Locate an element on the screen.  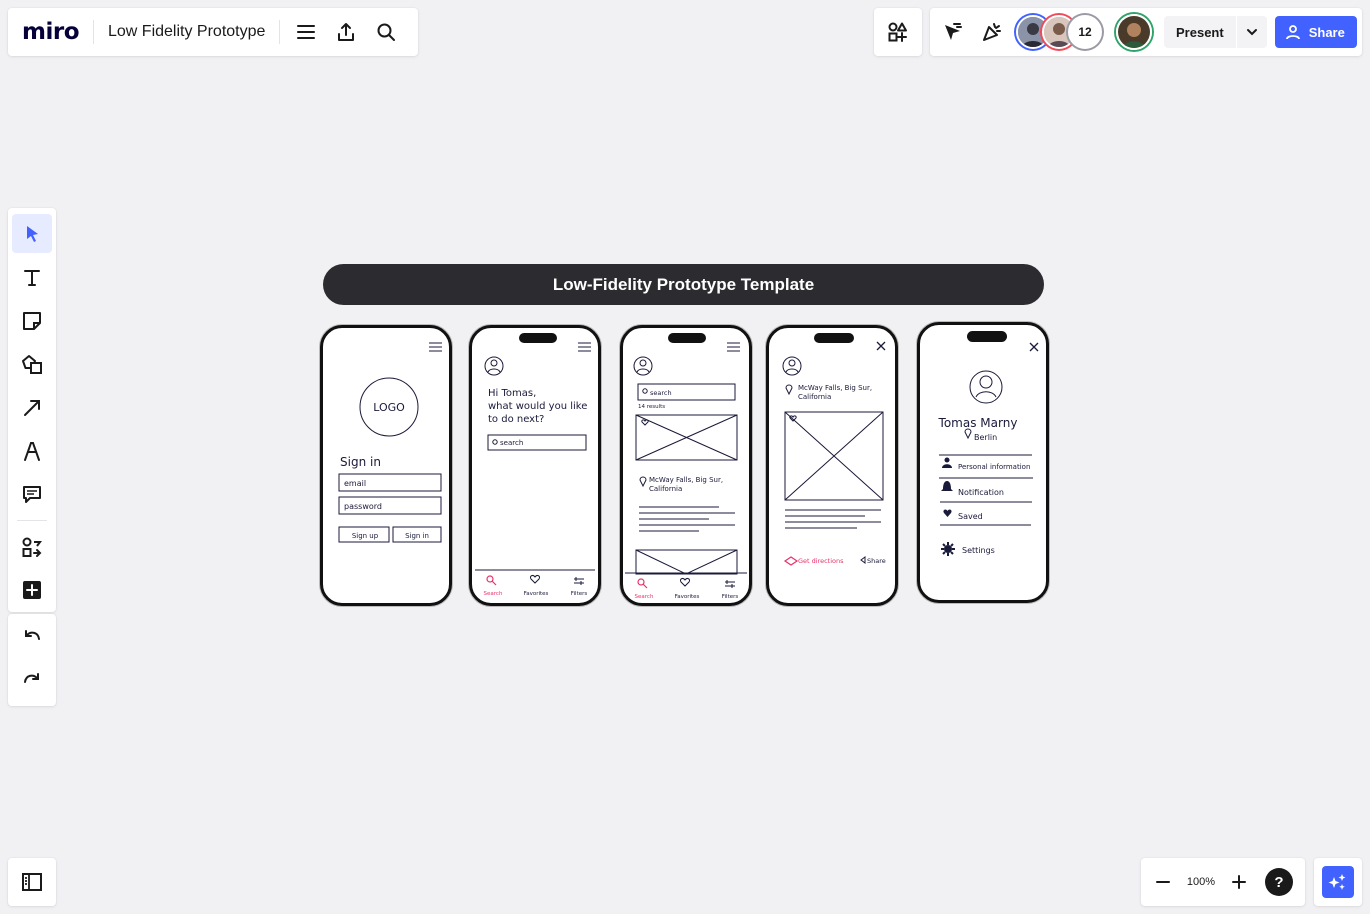
current-user-avatar is located at coordinates (1134, 32).